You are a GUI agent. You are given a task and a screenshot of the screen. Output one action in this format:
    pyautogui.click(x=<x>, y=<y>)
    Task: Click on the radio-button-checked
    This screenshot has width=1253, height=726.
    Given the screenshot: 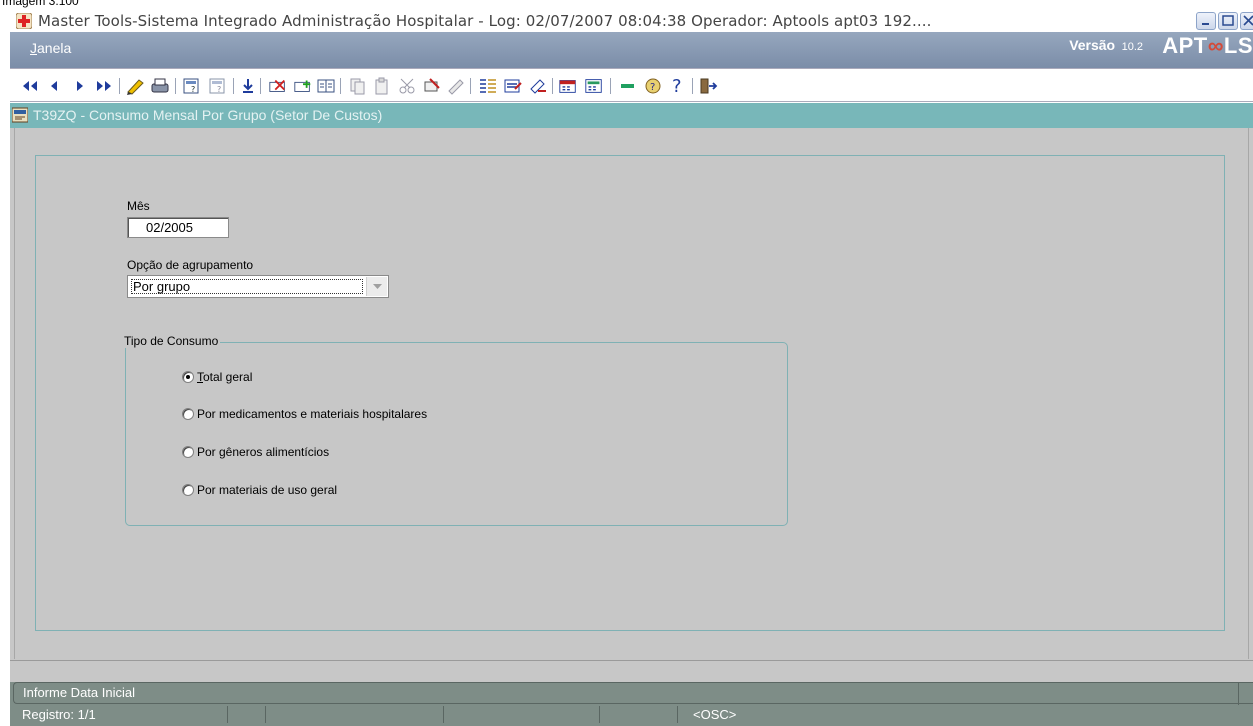 What is the action you would take?
    pyautogui.click(x=188, y=377)
    